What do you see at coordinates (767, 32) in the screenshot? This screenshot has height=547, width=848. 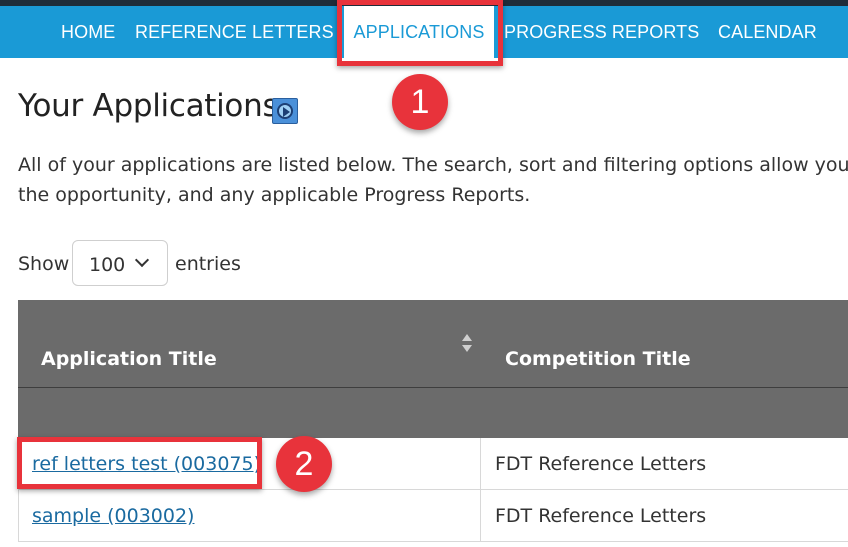 I see `nav-calendar: CALENDAR` at bounding box center [767, 32].